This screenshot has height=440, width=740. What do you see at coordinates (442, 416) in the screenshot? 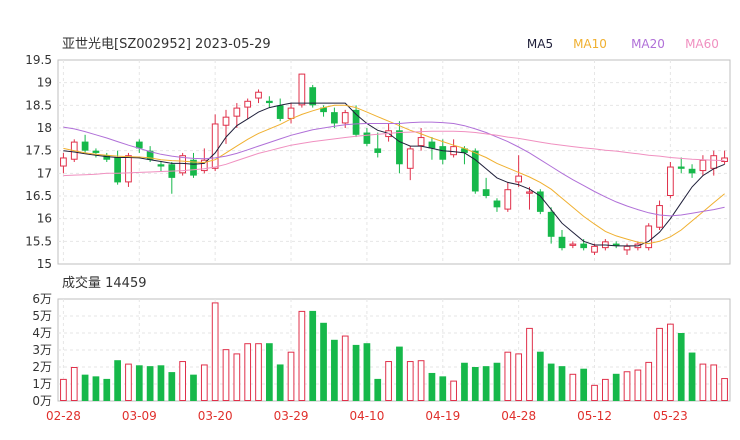
I see `x-tick-label: 04-19` at bounding box center [442, 416].